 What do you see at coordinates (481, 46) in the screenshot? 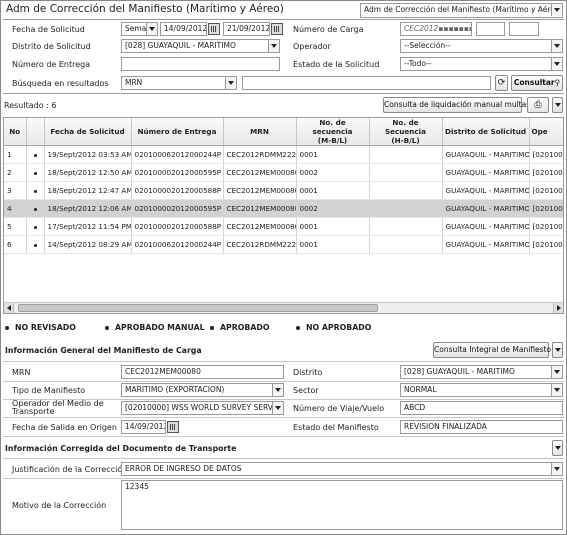
I see `operador-select: --Selección--` at bounding box center [481, 46].